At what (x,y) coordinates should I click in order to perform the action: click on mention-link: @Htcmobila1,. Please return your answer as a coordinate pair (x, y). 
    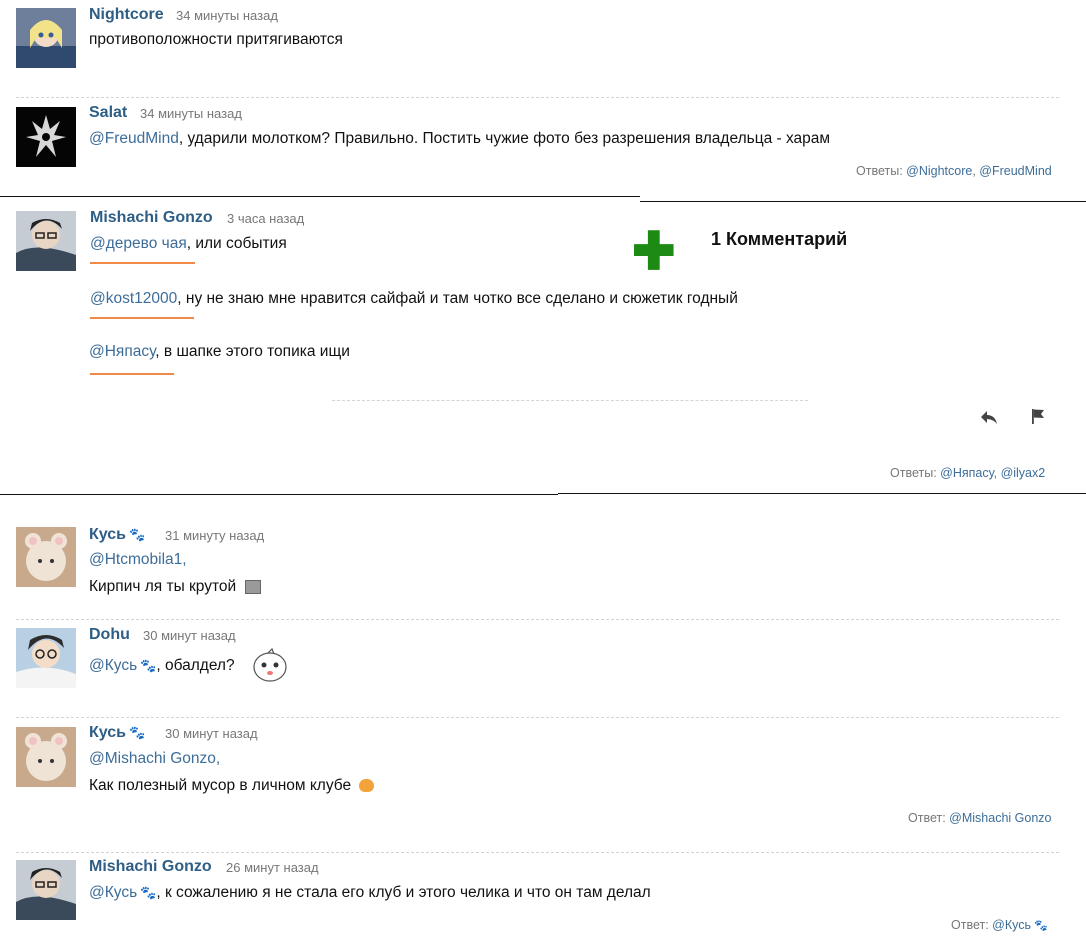
    Looking at the image, I should click on (138, 560).